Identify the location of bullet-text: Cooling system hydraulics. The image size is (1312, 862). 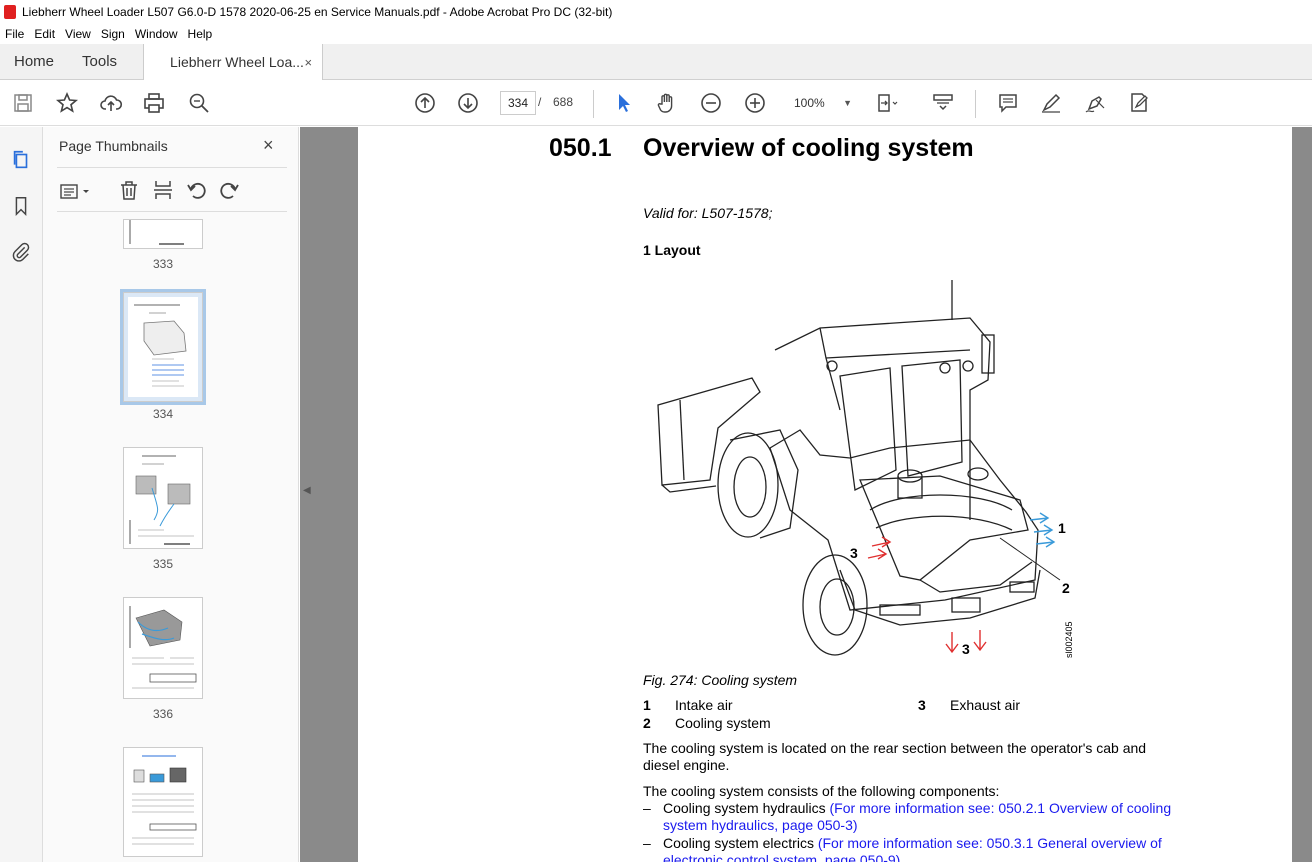
(746, 808).